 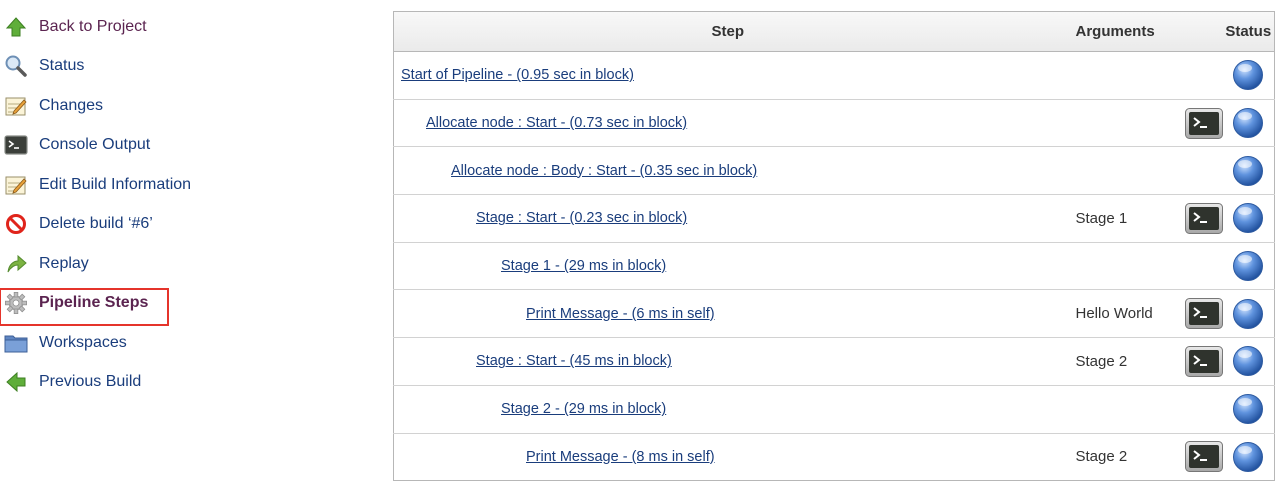 What do you see at coordinates (583, 266) in the screenshot?
I see `step-link: Stage 1 - (29 ms in block)` at bounding box center [583, 266].